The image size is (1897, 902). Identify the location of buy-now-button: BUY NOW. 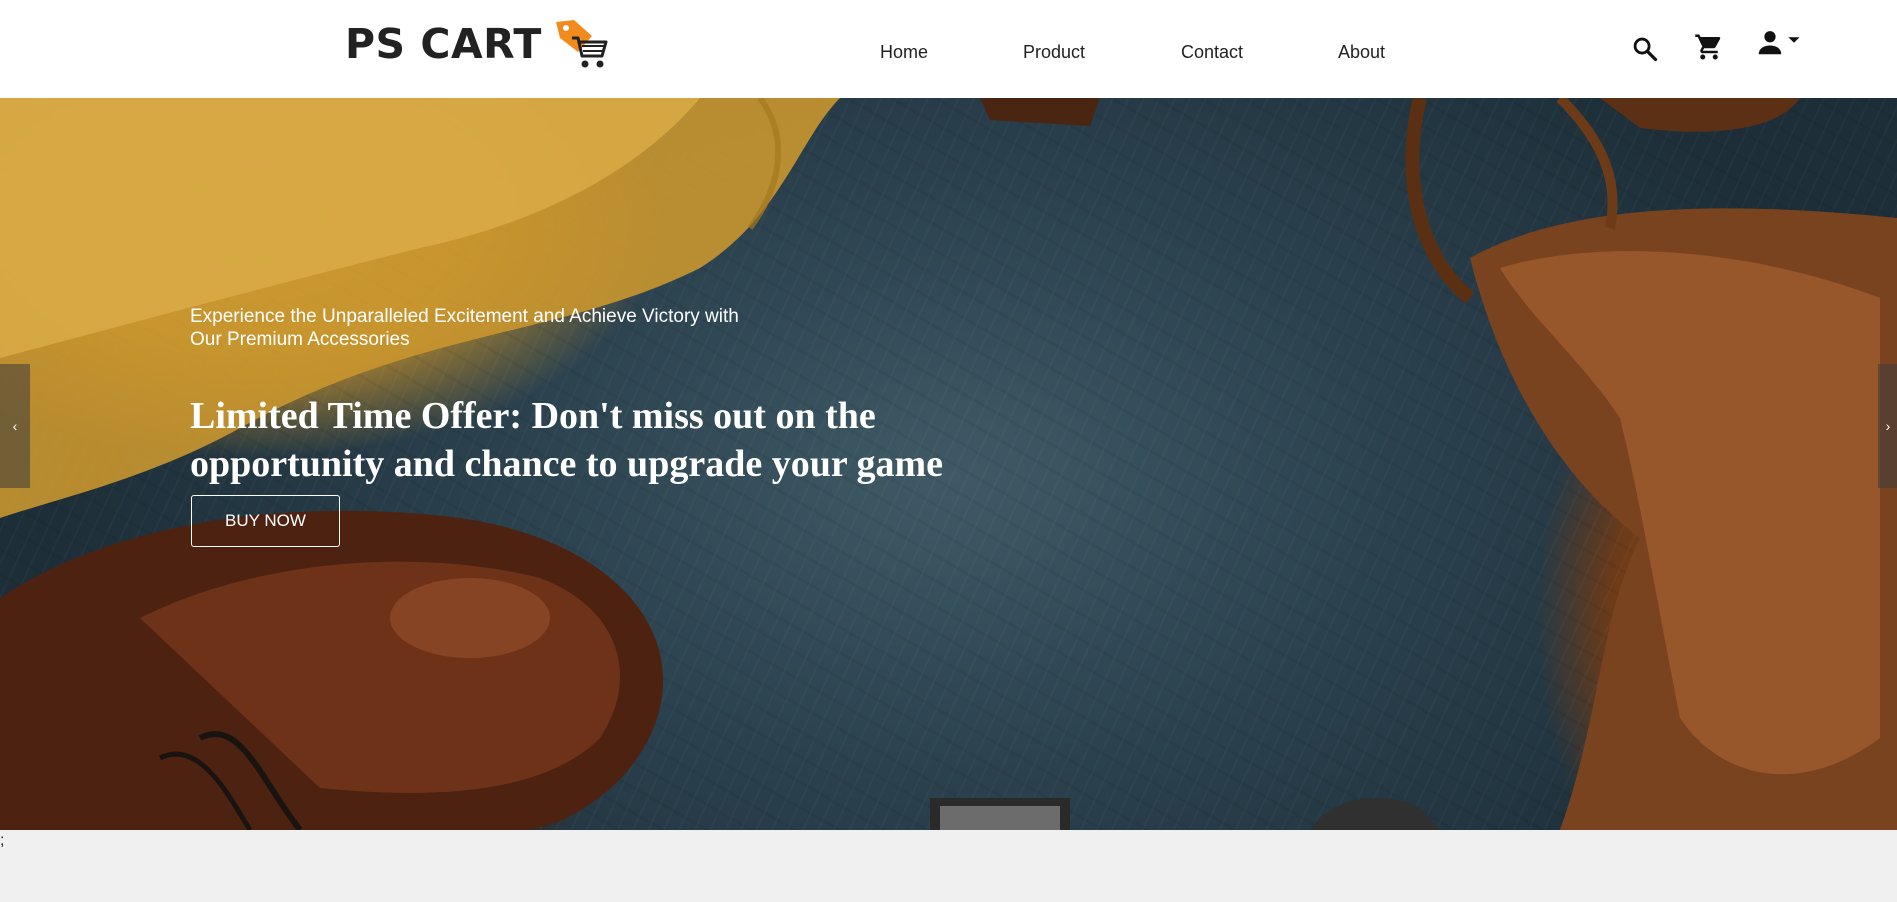
(265, 521).